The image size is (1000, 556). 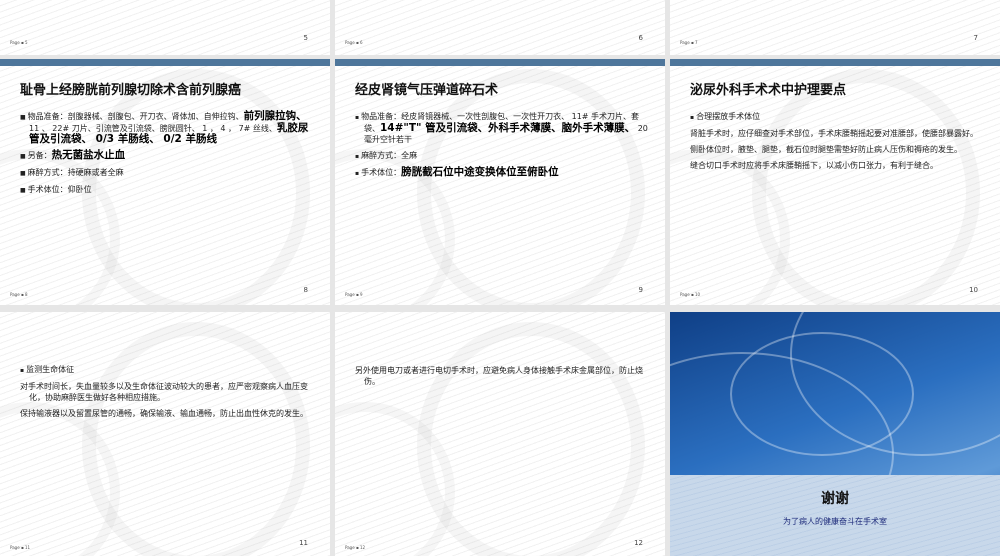 I want to click on text: 手术体位：, so click(x=381, y=172).